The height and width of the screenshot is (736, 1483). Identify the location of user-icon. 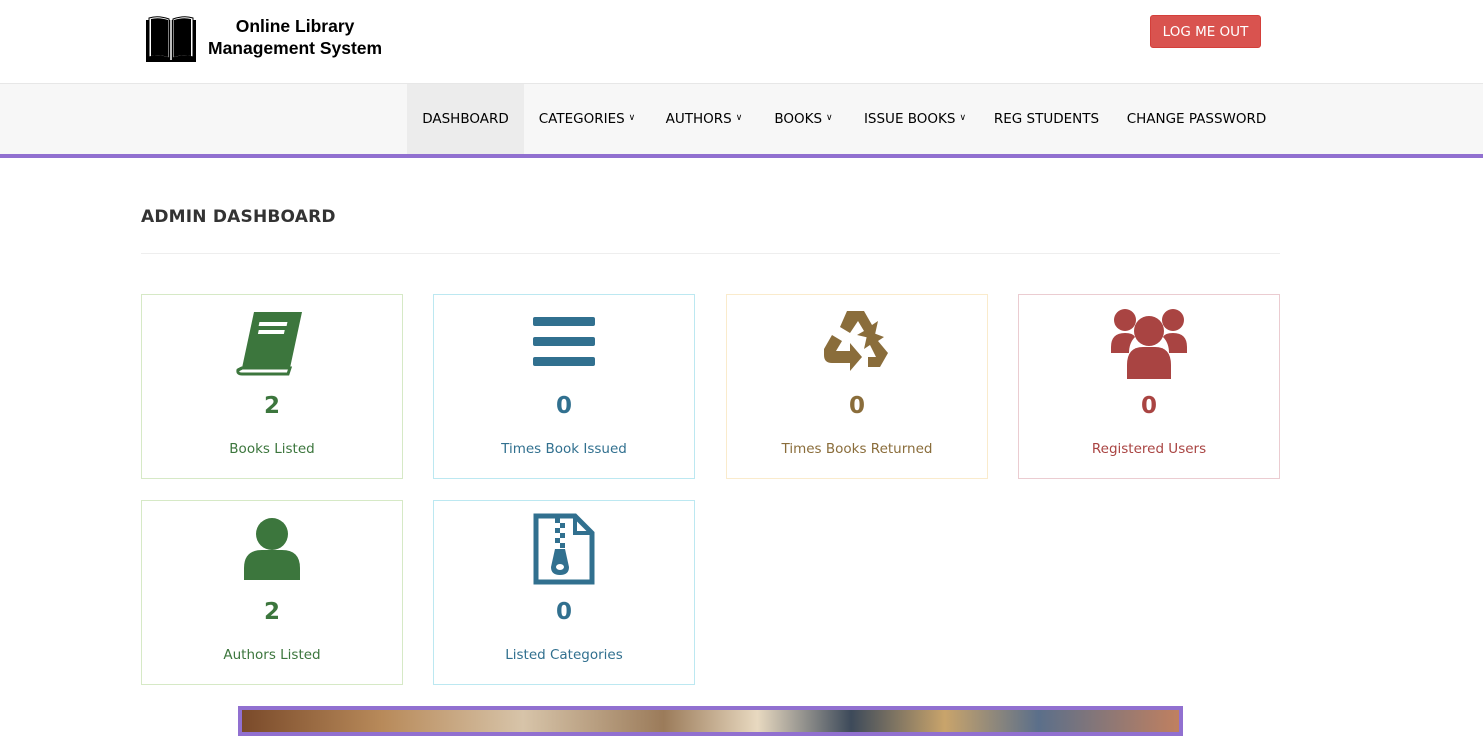
(272, 549).